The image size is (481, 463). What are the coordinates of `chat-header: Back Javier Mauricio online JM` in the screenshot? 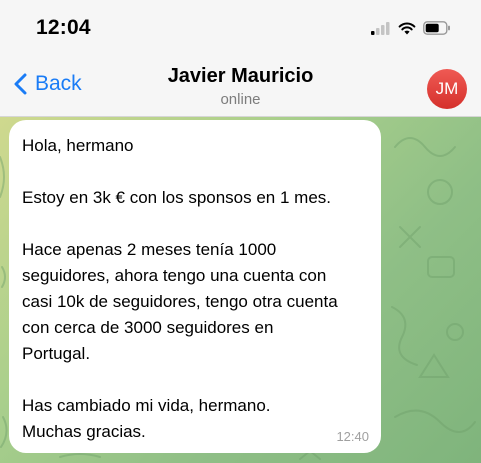 It's located at (240, 84).